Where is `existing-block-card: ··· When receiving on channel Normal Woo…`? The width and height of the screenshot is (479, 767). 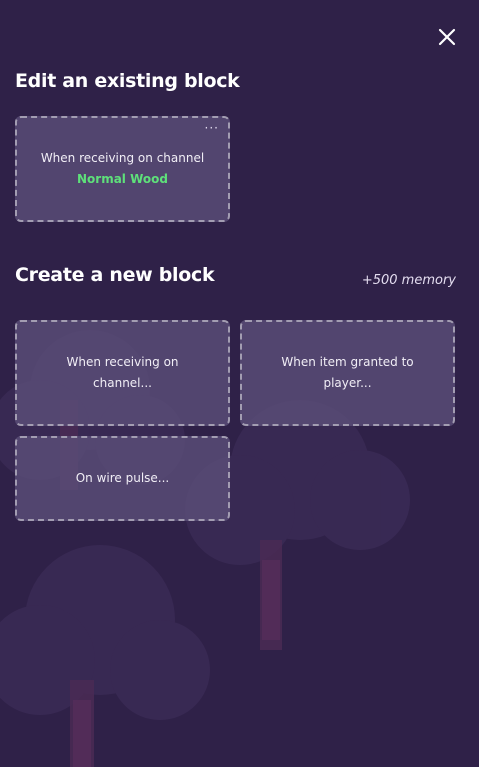 existing-block-card: ··· When receiving on channel Normal Woo… is located at coordinates (122, 169).